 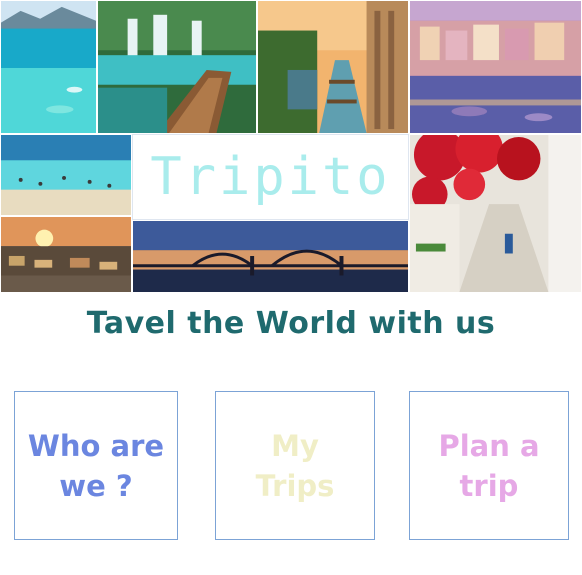 I want to click on who-are-we-button: Who are we ?, so click(x=96, y=465).